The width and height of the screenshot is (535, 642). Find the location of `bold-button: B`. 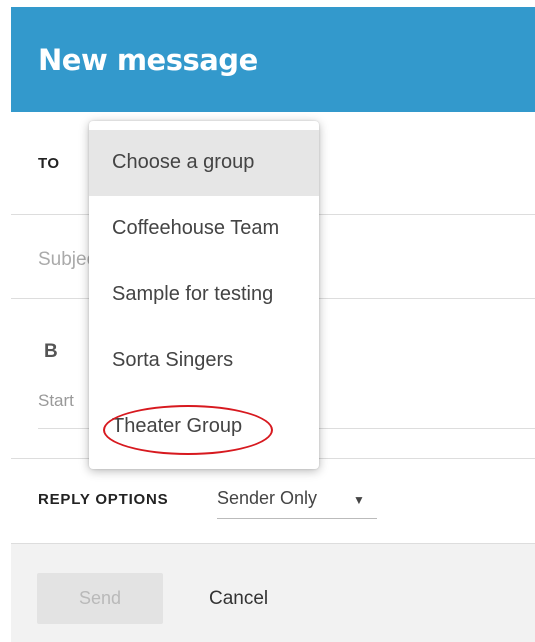

bold-button: B is located at coordinates (51, 352).